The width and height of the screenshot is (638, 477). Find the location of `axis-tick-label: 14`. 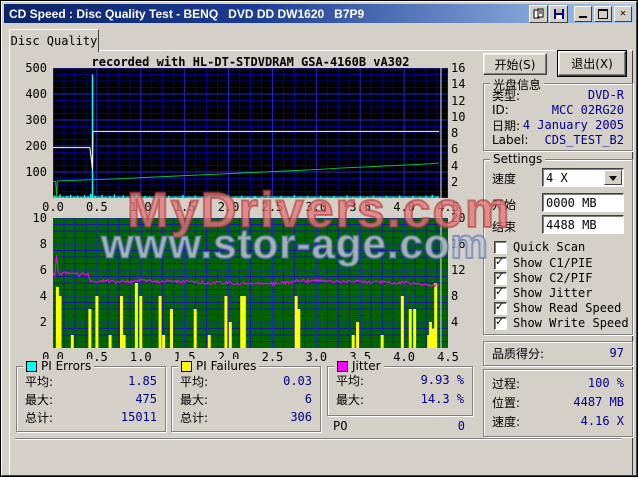

axis-tick-label: 14 is located at coordinates (458, 84).